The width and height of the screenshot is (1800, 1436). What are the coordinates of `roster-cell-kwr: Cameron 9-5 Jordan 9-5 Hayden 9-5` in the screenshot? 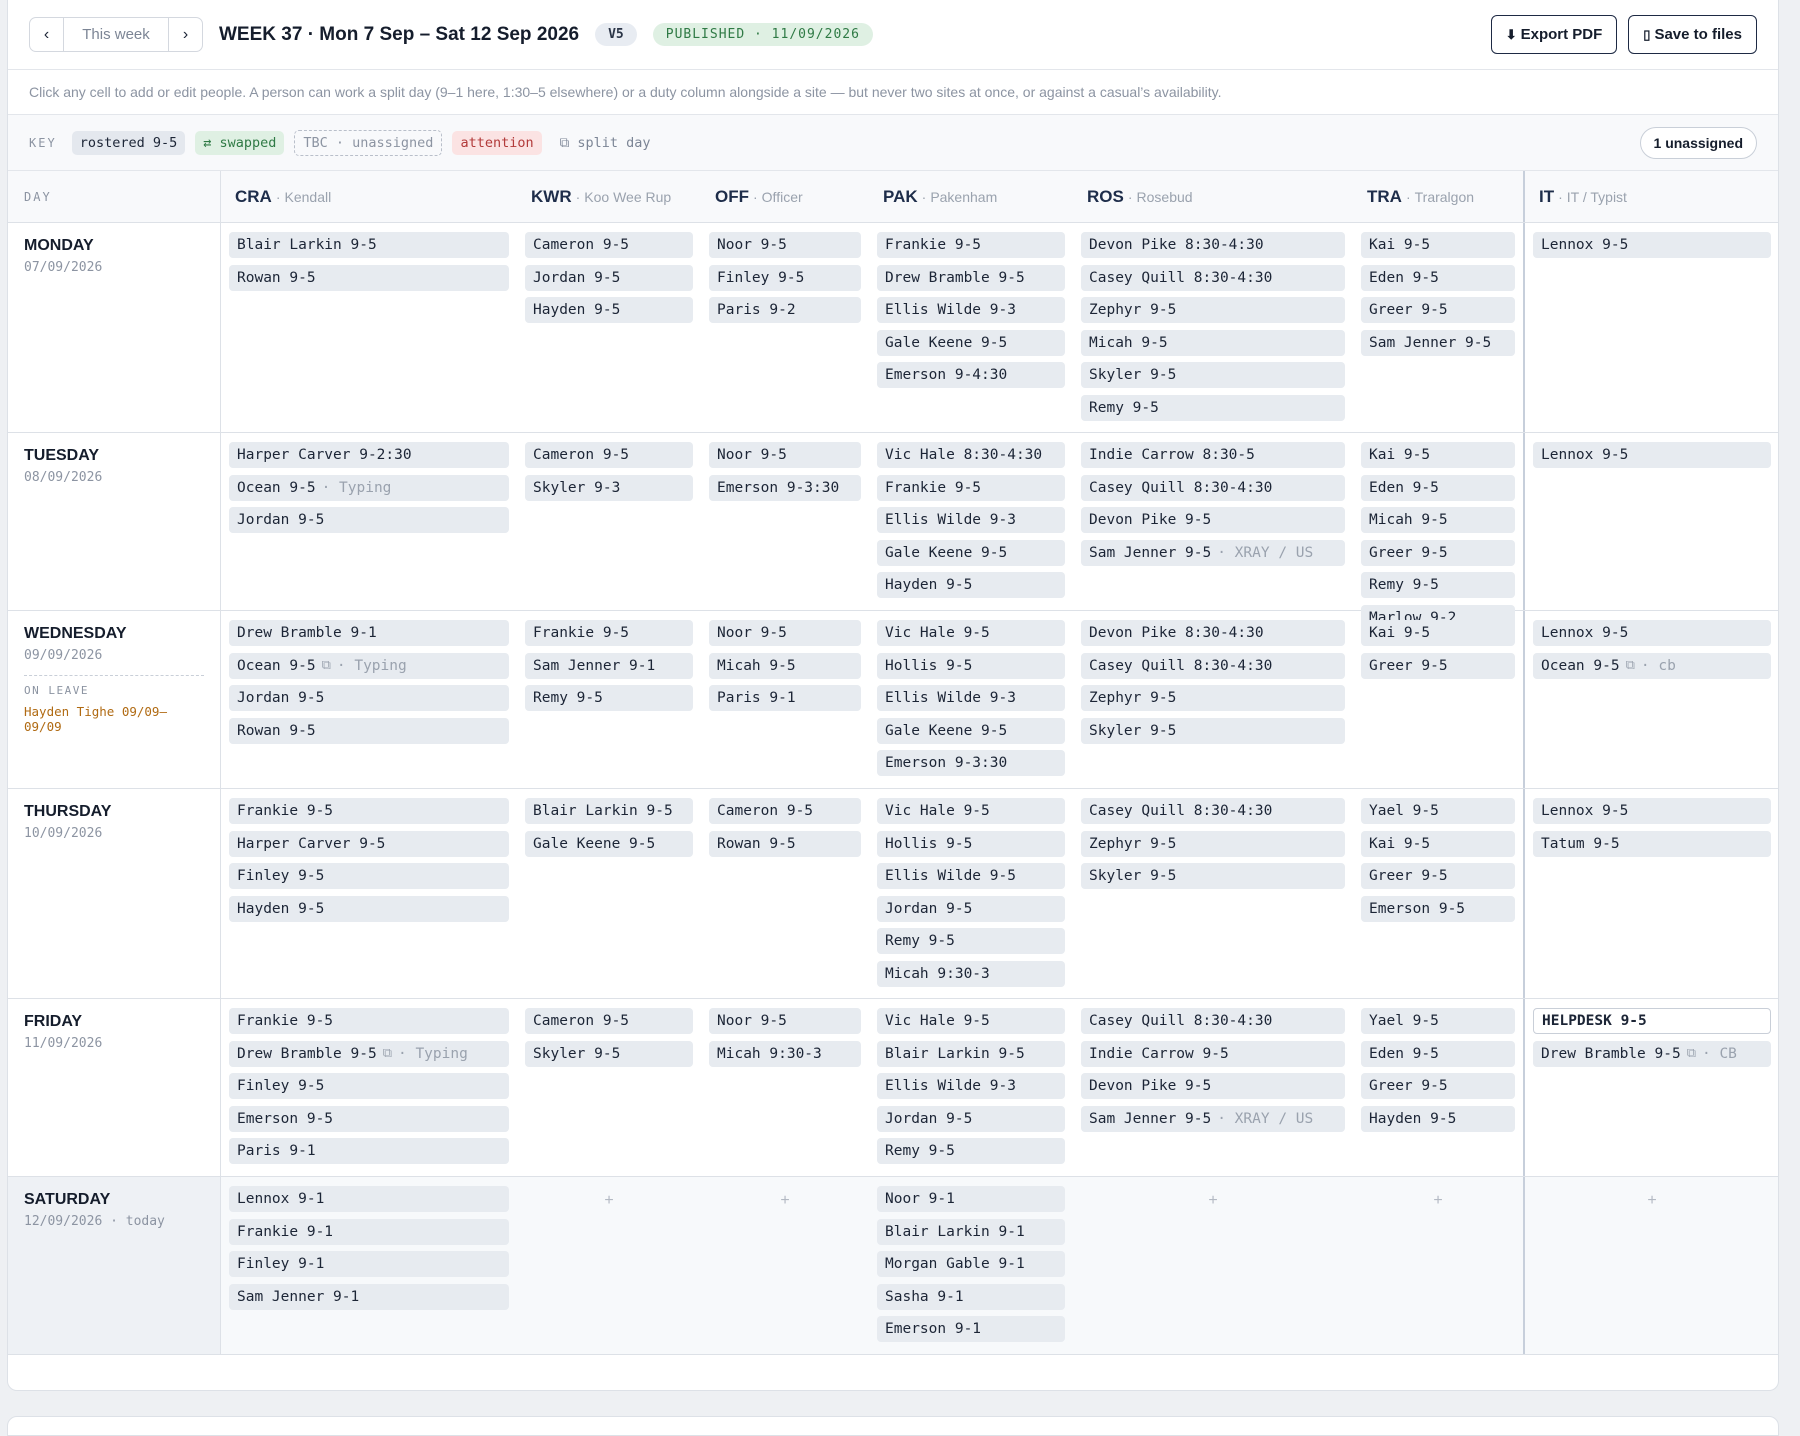 It's located at (609, 327).